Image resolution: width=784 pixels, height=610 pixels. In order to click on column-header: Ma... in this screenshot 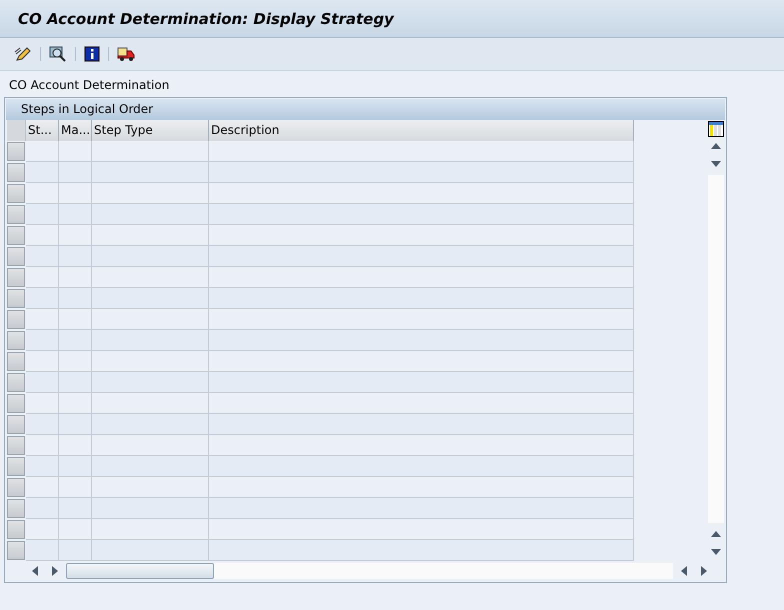, I will do `click(75, 130)`.